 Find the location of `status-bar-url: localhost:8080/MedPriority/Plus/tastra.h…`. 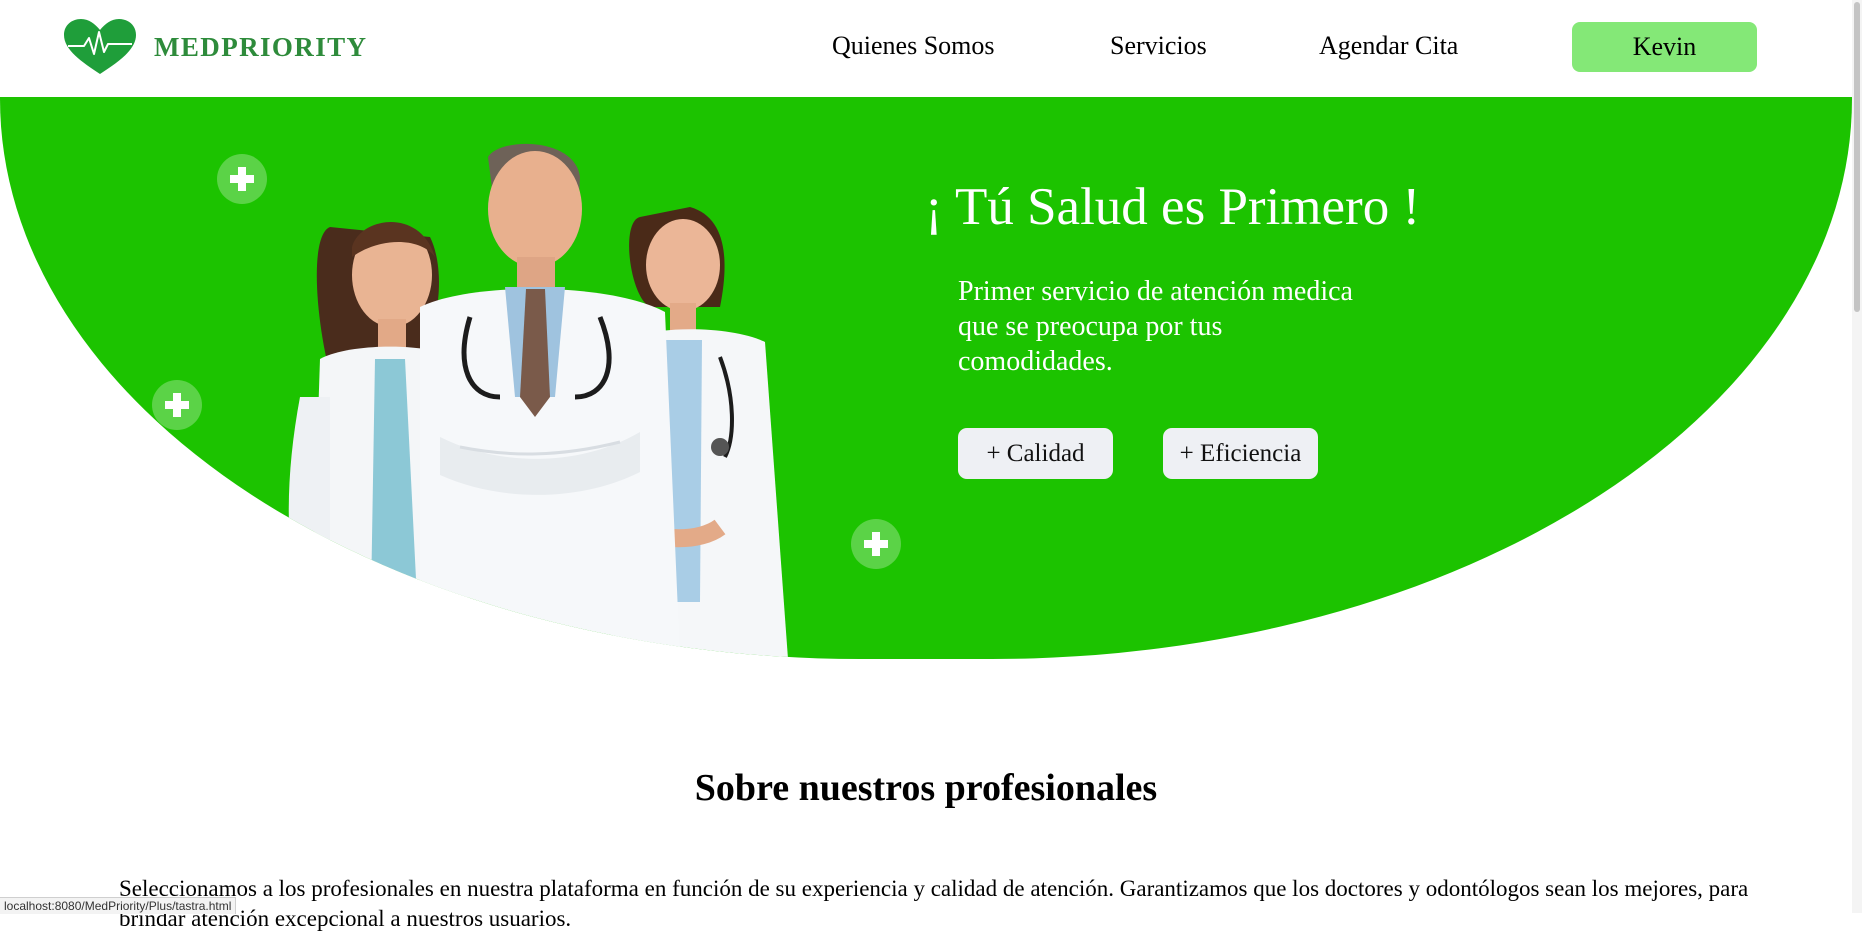

status-bar-url: localhost:8080/MedPriority/Plus/tastra.h… is located at coordinates (118, 905).